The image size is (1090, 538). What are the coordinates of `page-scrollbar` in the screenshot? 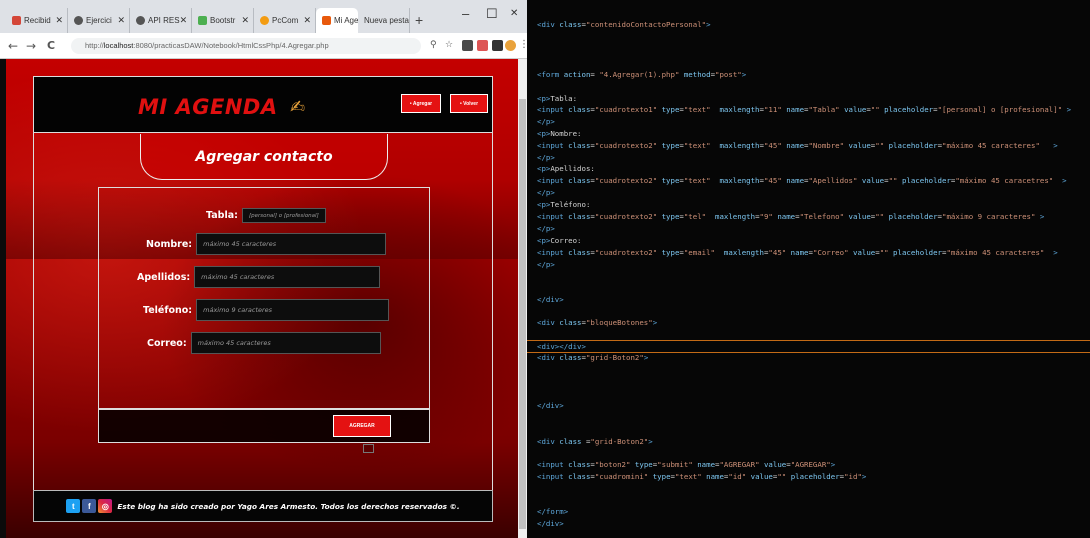 It's located at (522, 298).